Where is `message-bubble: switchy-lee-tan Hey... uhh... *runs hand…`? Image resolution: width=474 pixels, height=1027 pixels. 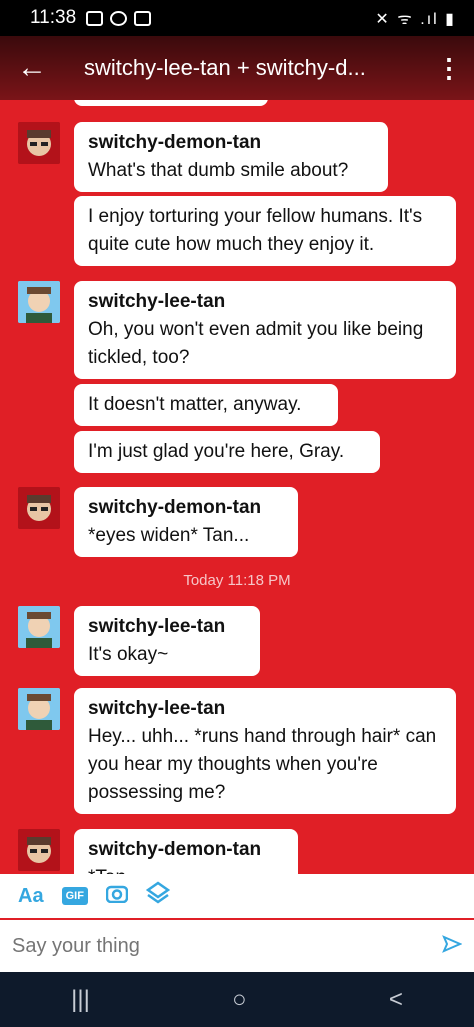 message-bubble: switchy-lee-tan Hey... uhh... *runs hand… is located at coordinates (265, 751).